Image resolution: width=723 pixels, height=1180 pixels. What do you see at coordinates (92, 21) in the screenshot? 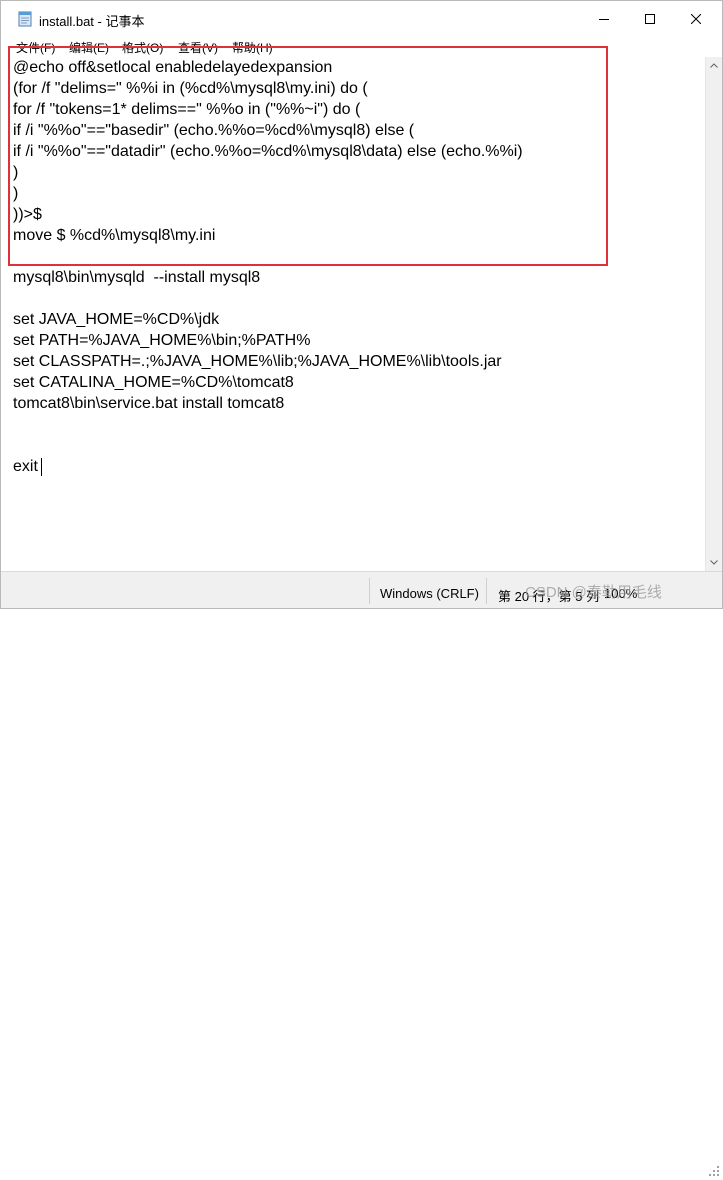
I see `window-title: install.bat - 记事本` at bounding box center [92, 21].